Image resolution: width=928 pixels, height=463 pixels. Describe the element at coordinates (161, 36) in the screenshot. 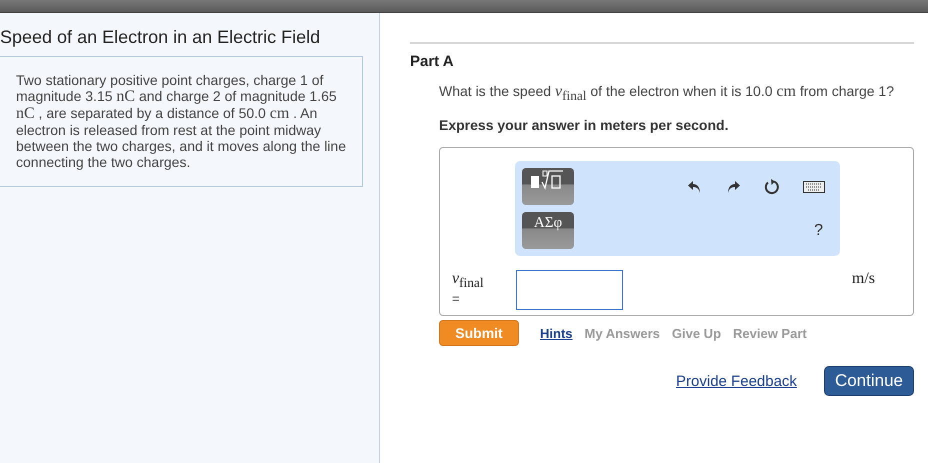

I see `problem-title: Speed of an Electron in an Electric Field` at that location.